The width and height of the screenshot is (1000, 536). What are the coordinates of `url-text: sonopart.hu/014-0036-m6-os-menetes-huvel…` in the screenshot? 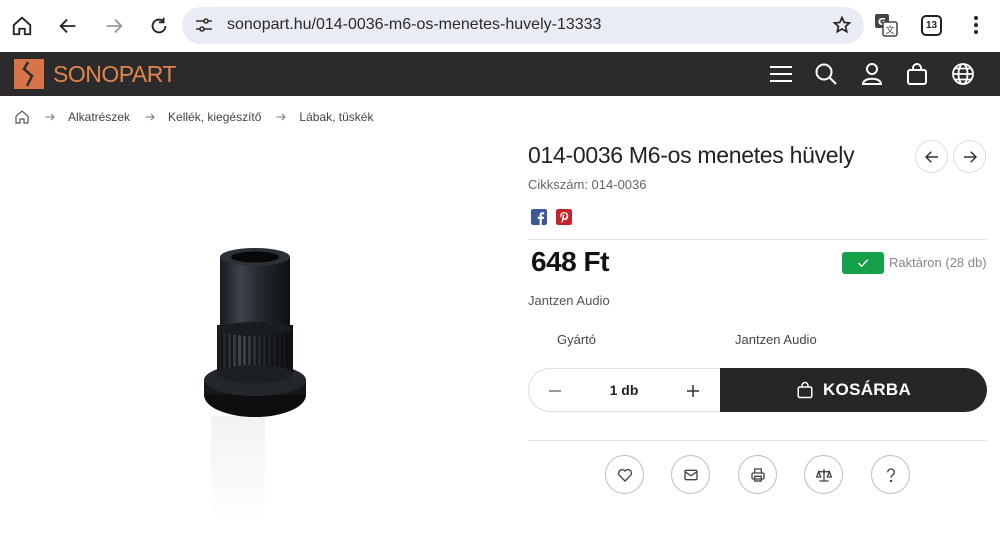 It's located at (414, 25).